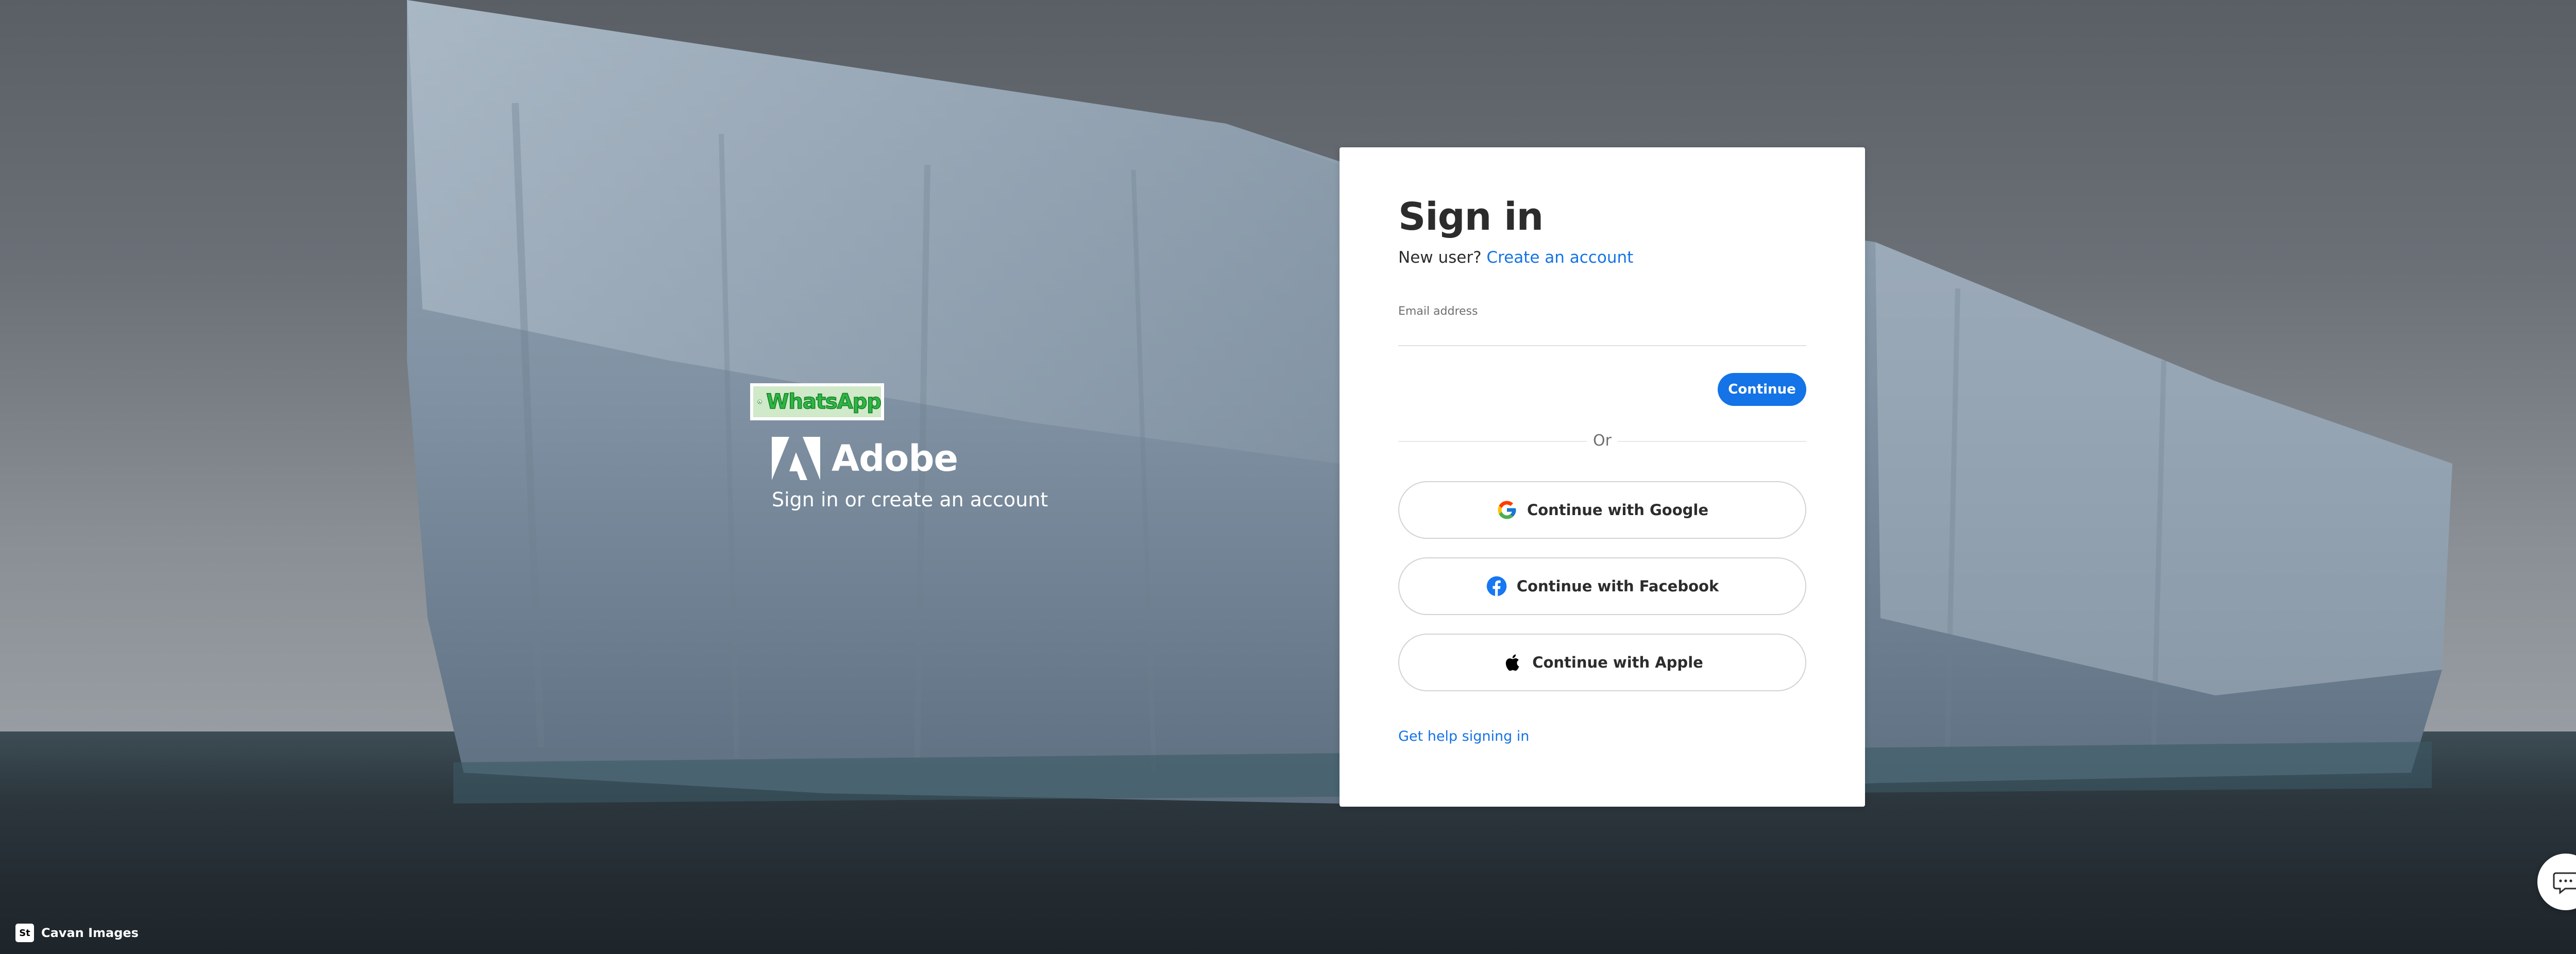 Image resolution: width=2576 pixels, height=954 pixels. I want to click on continue-with-facebook-button: Continue with Facebook, so click(1602, 586).